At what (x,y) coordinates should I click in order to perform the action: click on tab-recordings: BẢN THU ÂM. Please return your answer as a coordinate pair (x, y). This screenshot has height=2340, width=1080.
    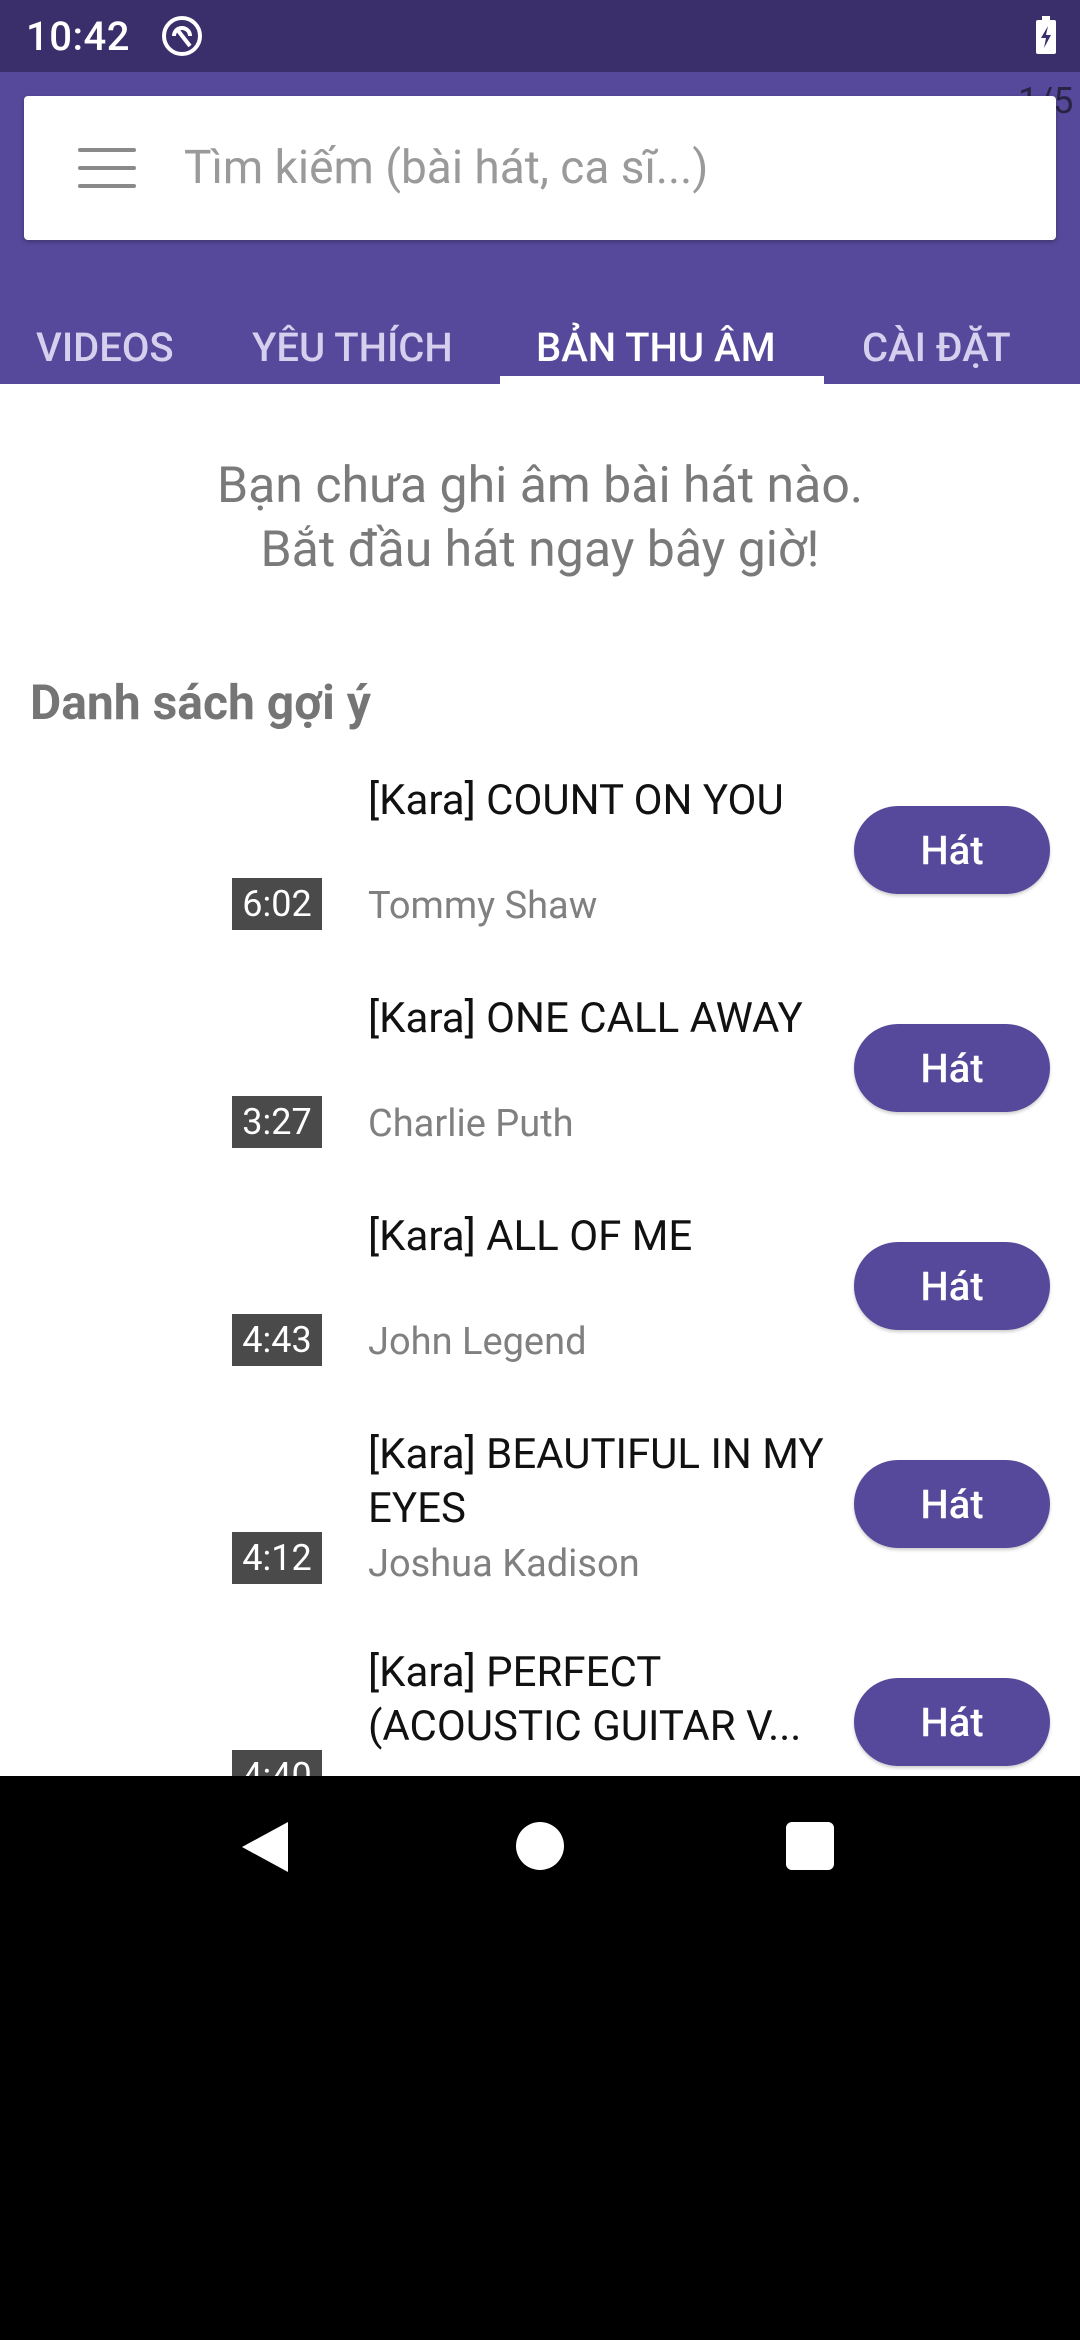
    Looking at the image, I should click on (656, 348).